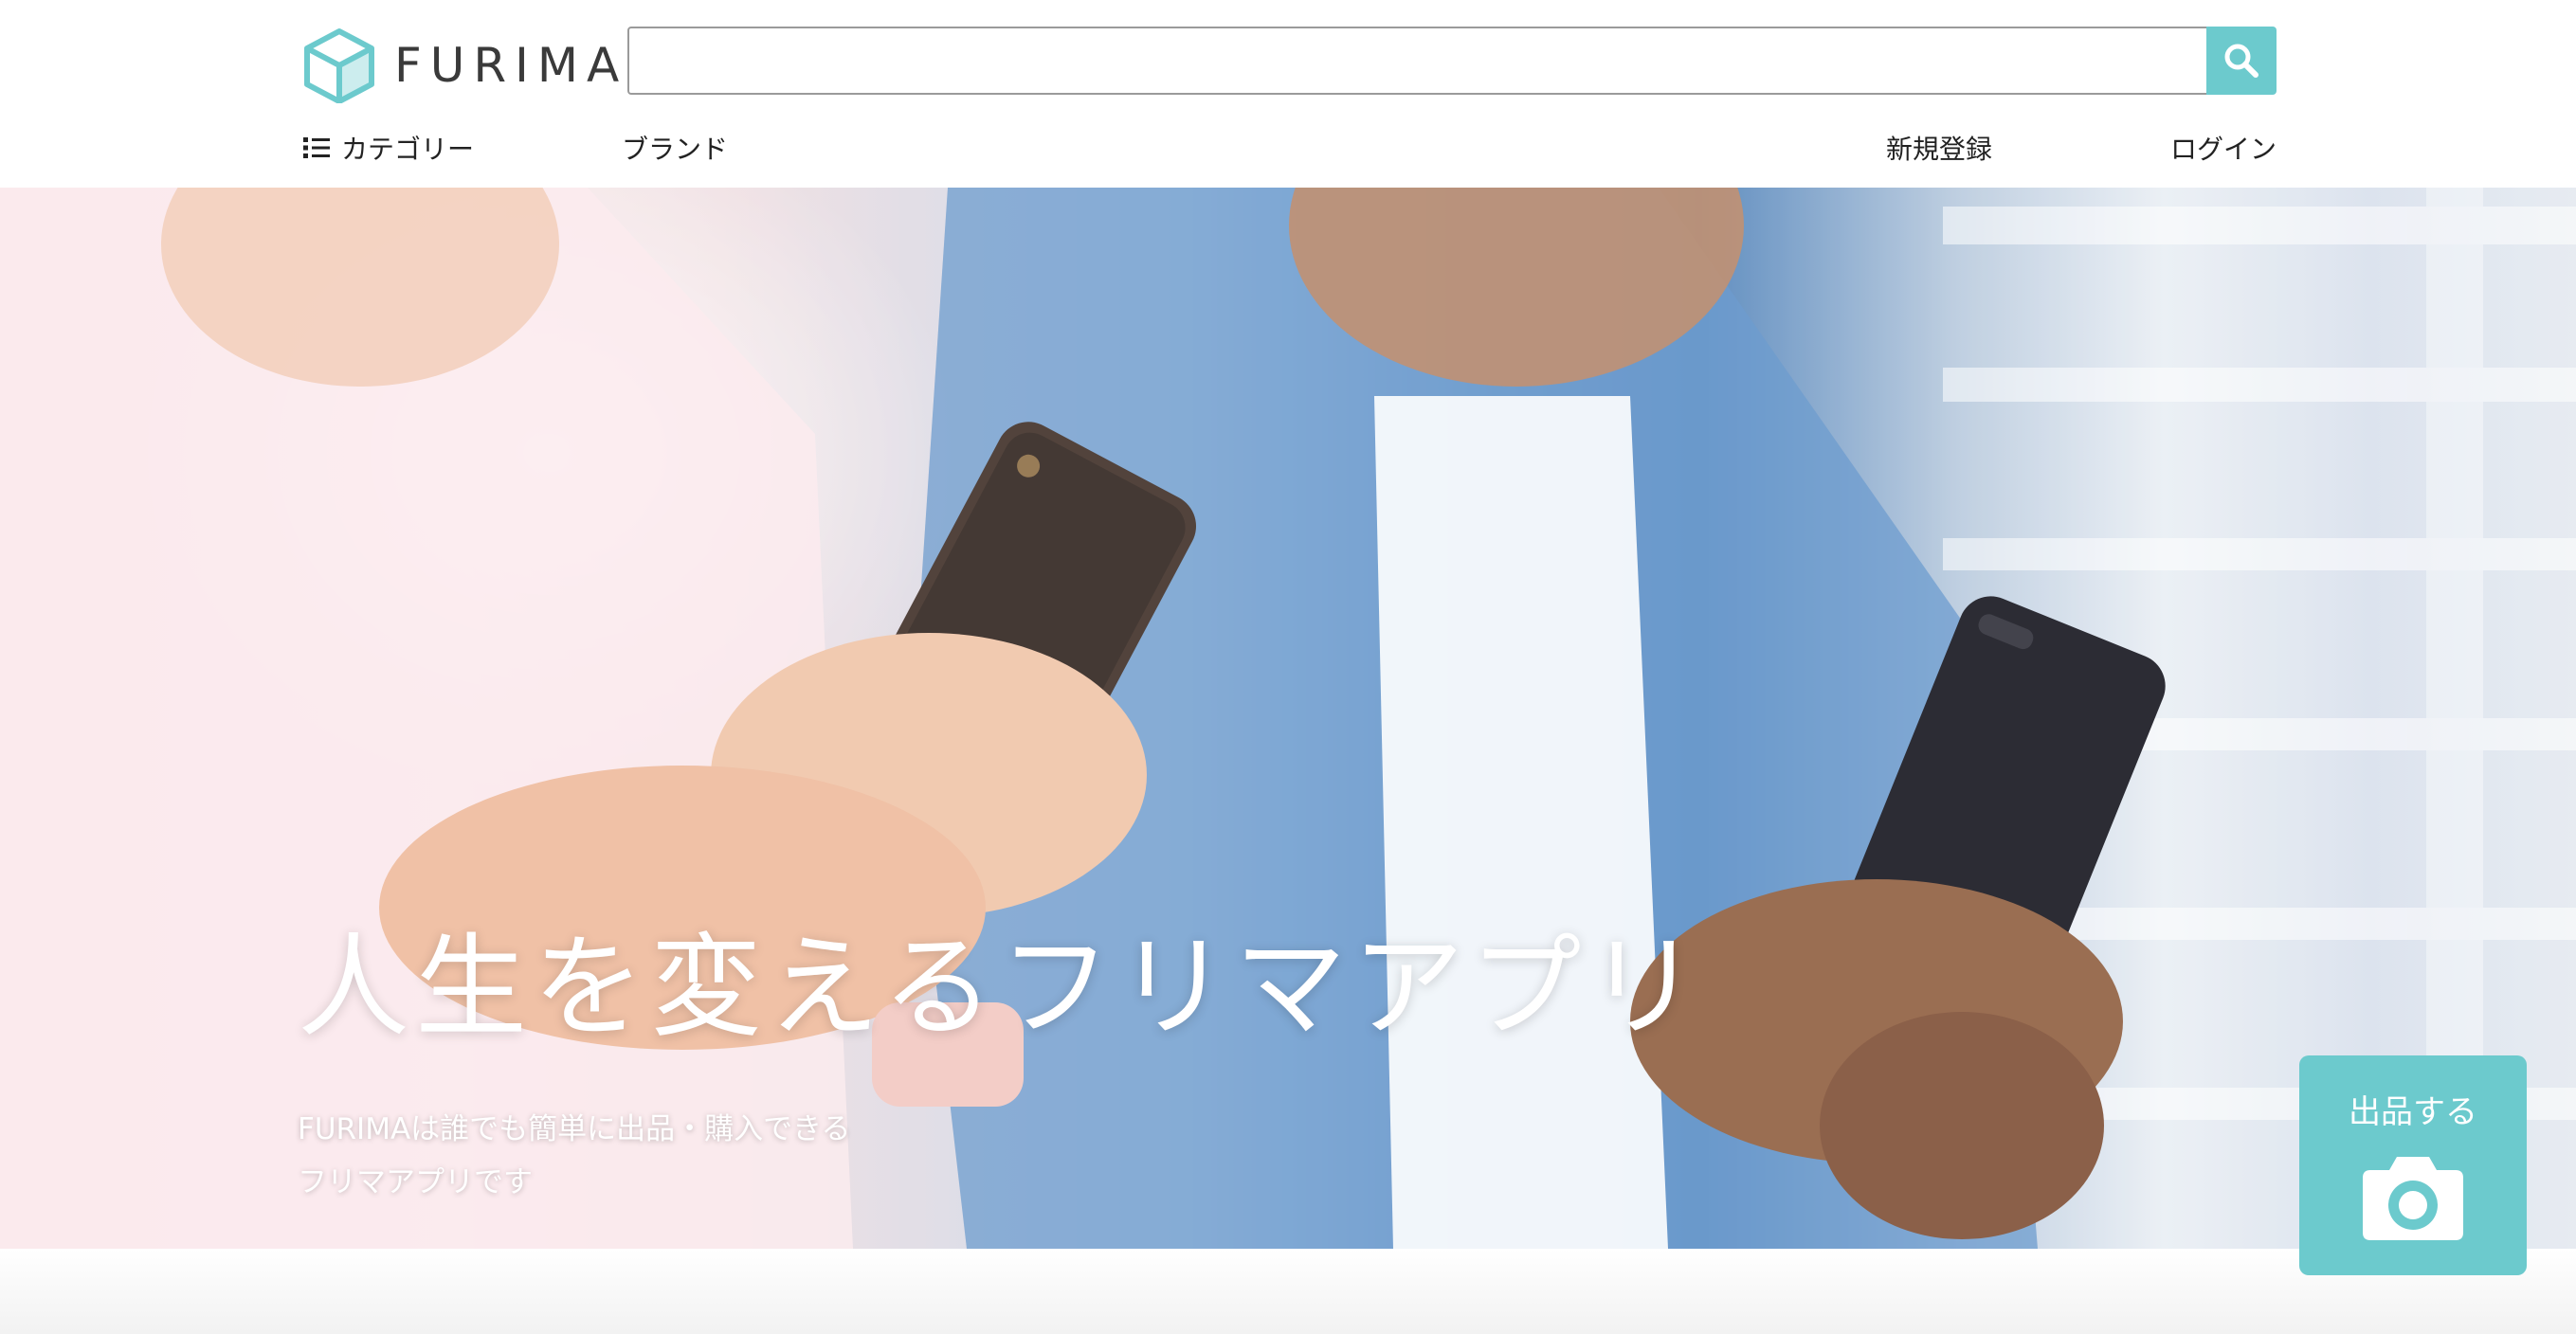  Describe the element at coordinates (339, 65) in the screenshot. I see `logo-cube-icon` at that location.